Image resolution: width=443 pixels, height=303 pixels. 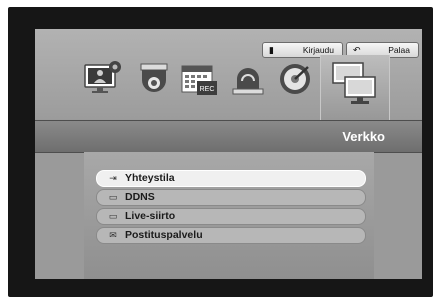 What do you see at coordinates (248, 79) in the screenshot?
I see `alarm-siren-icon` at bounding box center [248, 79].